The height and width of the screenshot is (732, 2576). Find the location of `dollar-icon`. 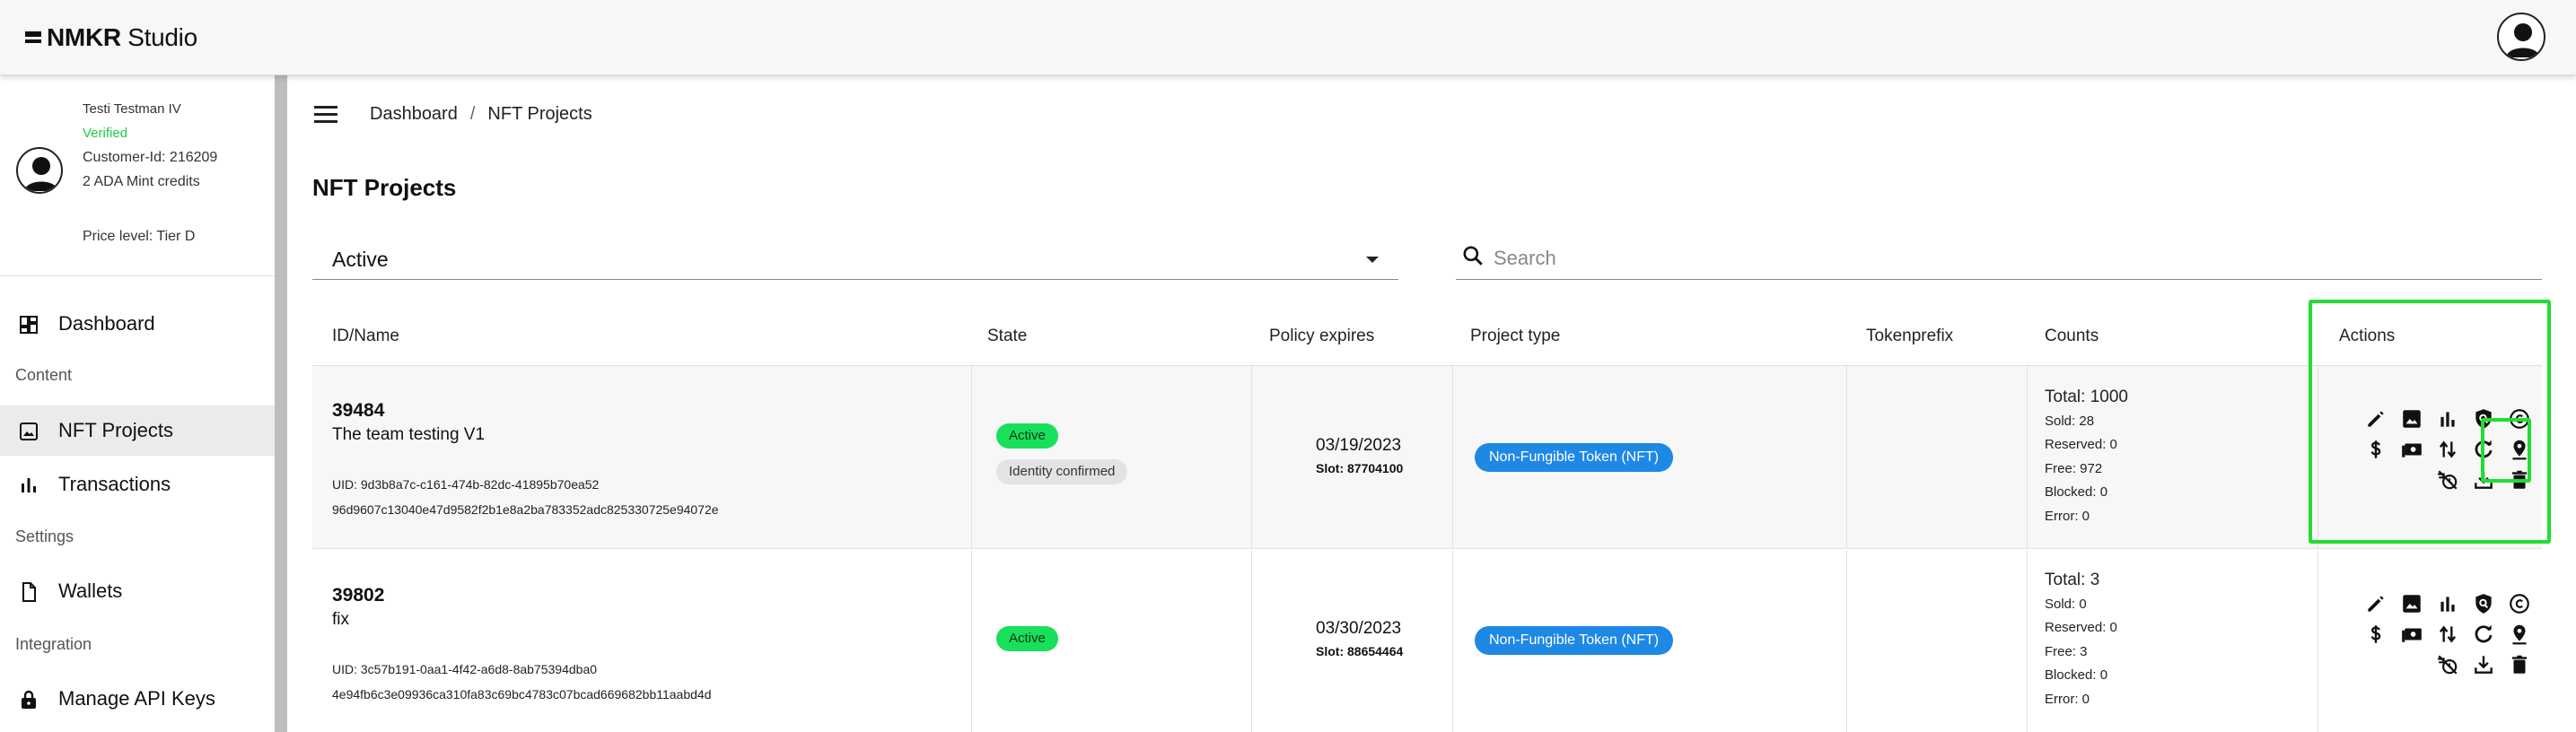

dollar-icon is located at coordinates (2375, 634).